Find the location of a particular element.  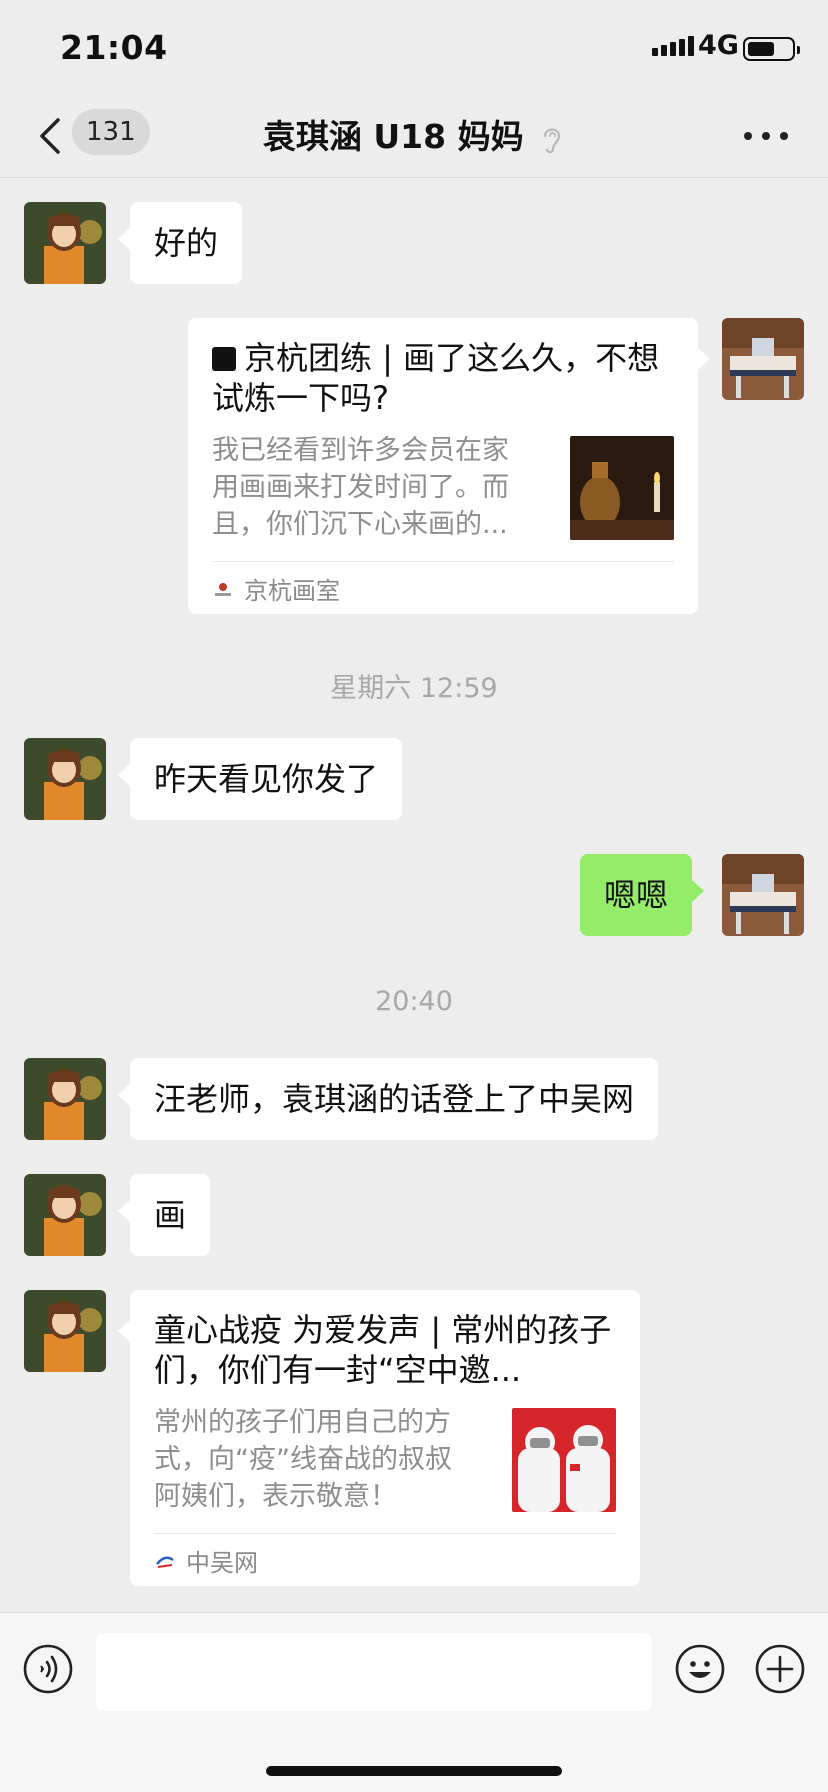

link-card-source: 中吴网 is located at coordinates (385, 1560).